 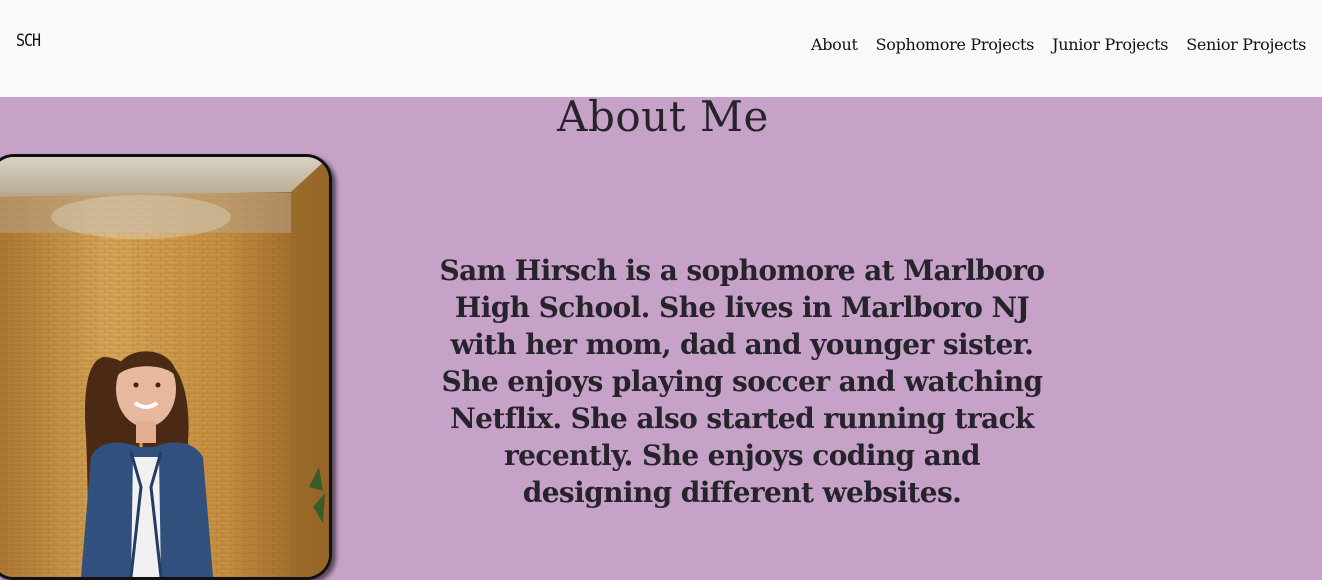 I want to click on site-logo: SCH, so click(x=28, y=40).